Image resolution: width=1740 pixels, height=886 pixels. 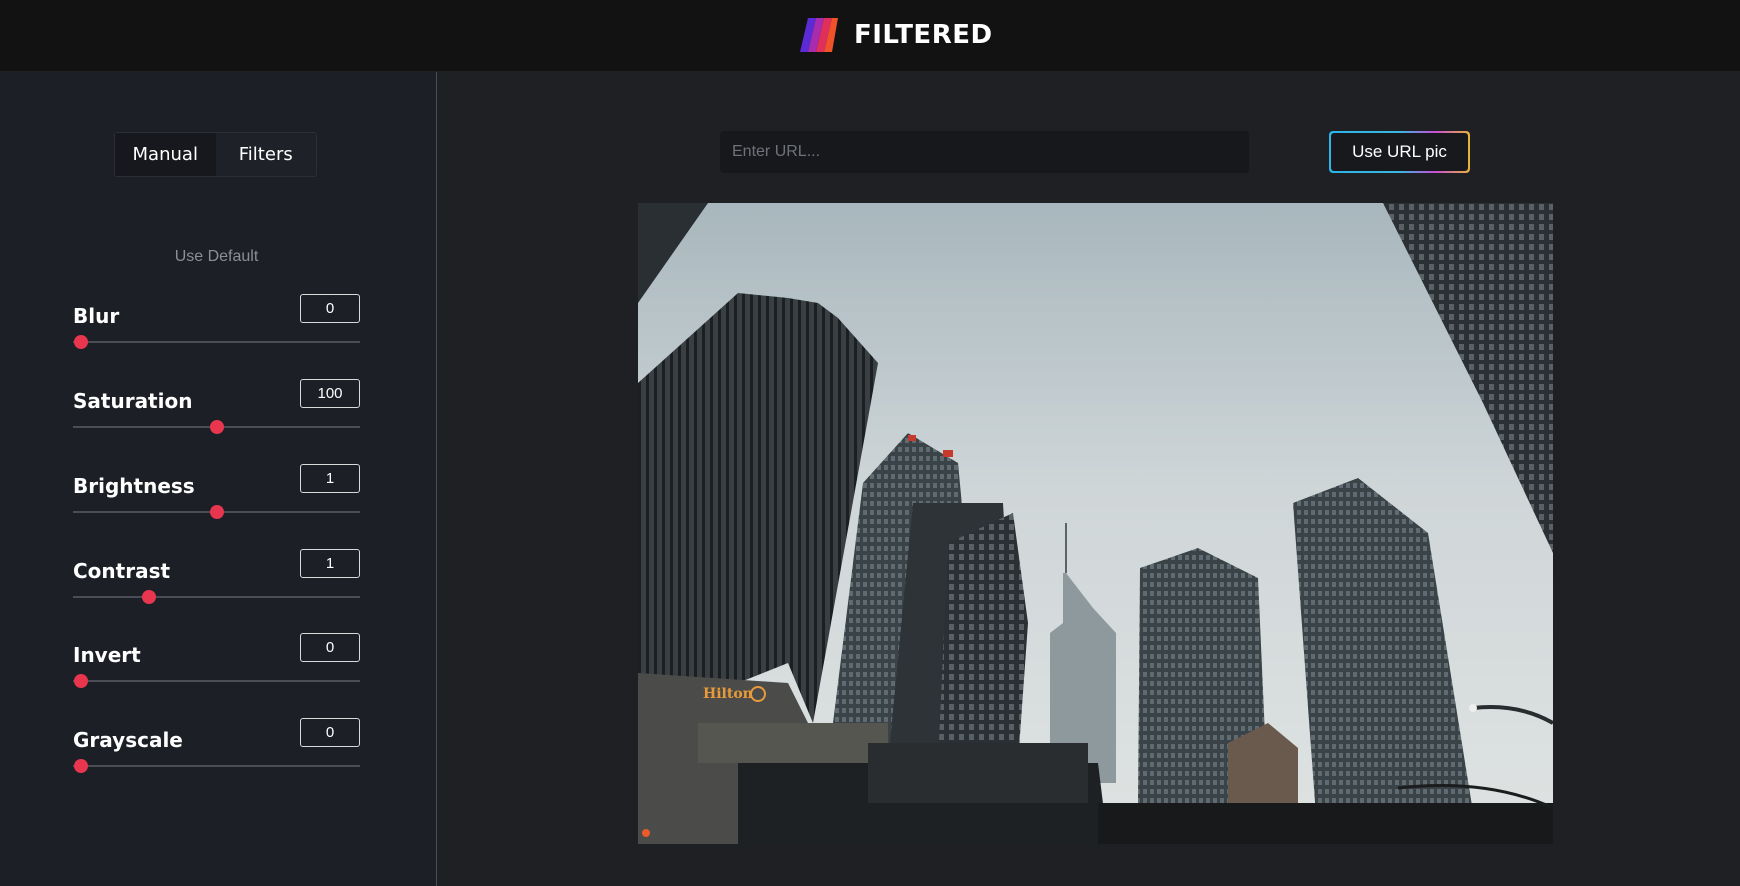 I want to click on url-button-border: Use URL pic, so click(x=1399, y=152).